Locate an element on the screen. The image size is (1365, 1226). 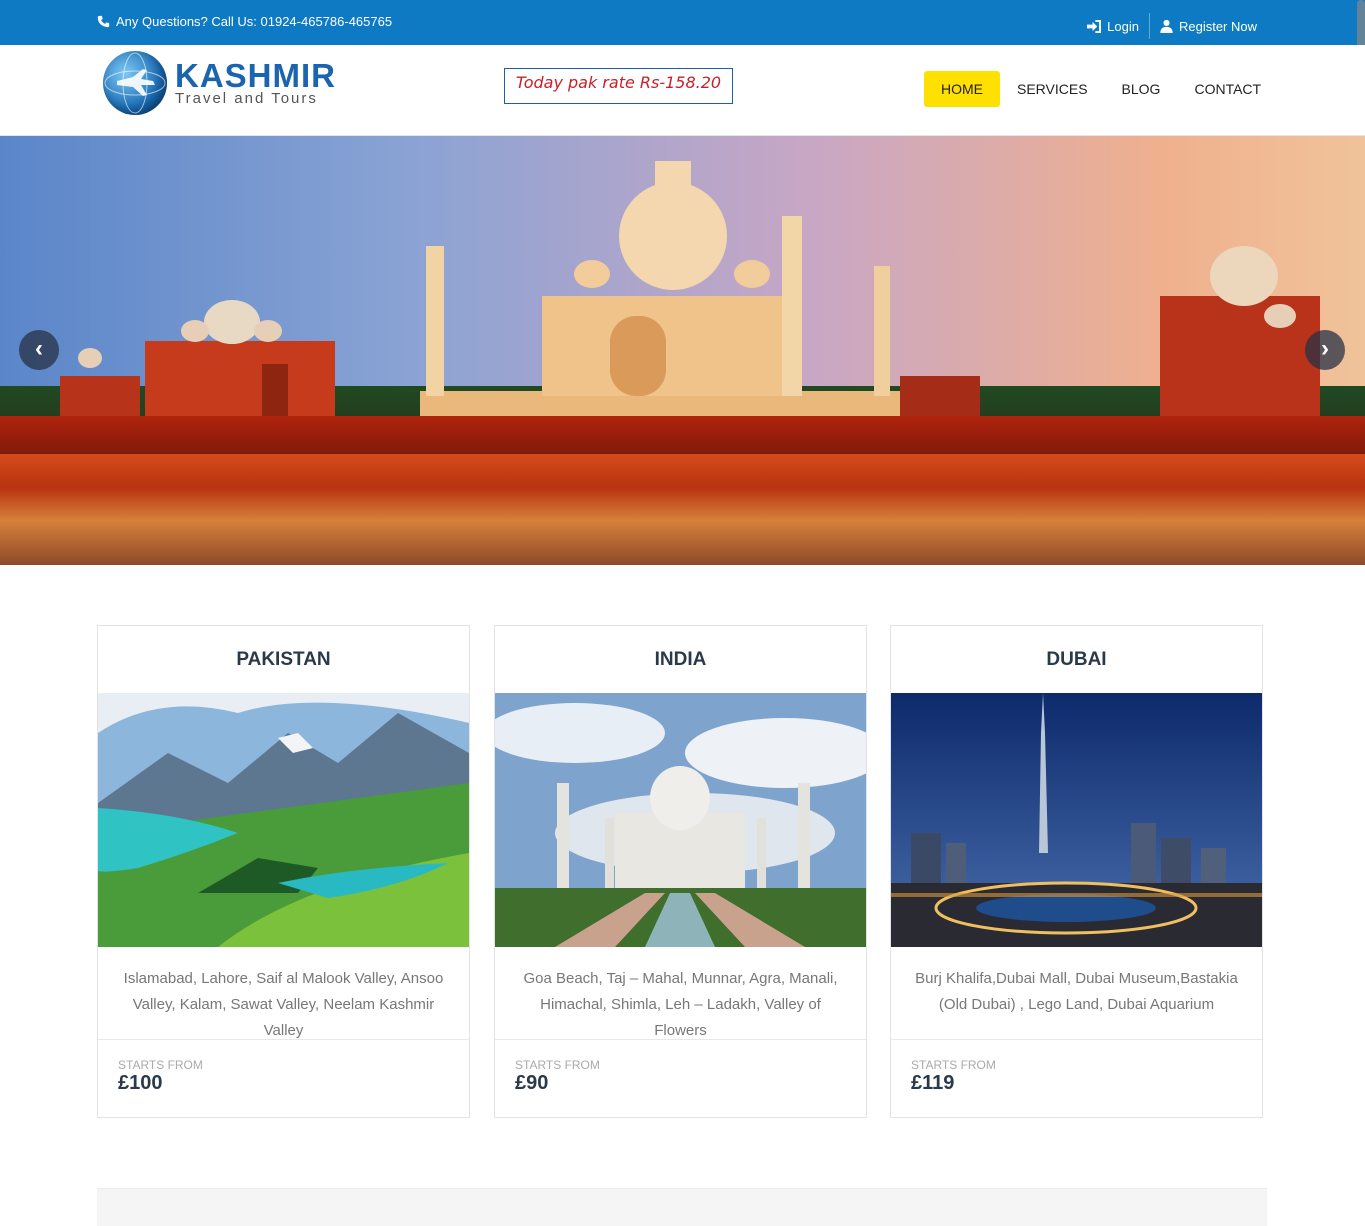
account-links: Login Register Now is located at coordinates (1171, 26).